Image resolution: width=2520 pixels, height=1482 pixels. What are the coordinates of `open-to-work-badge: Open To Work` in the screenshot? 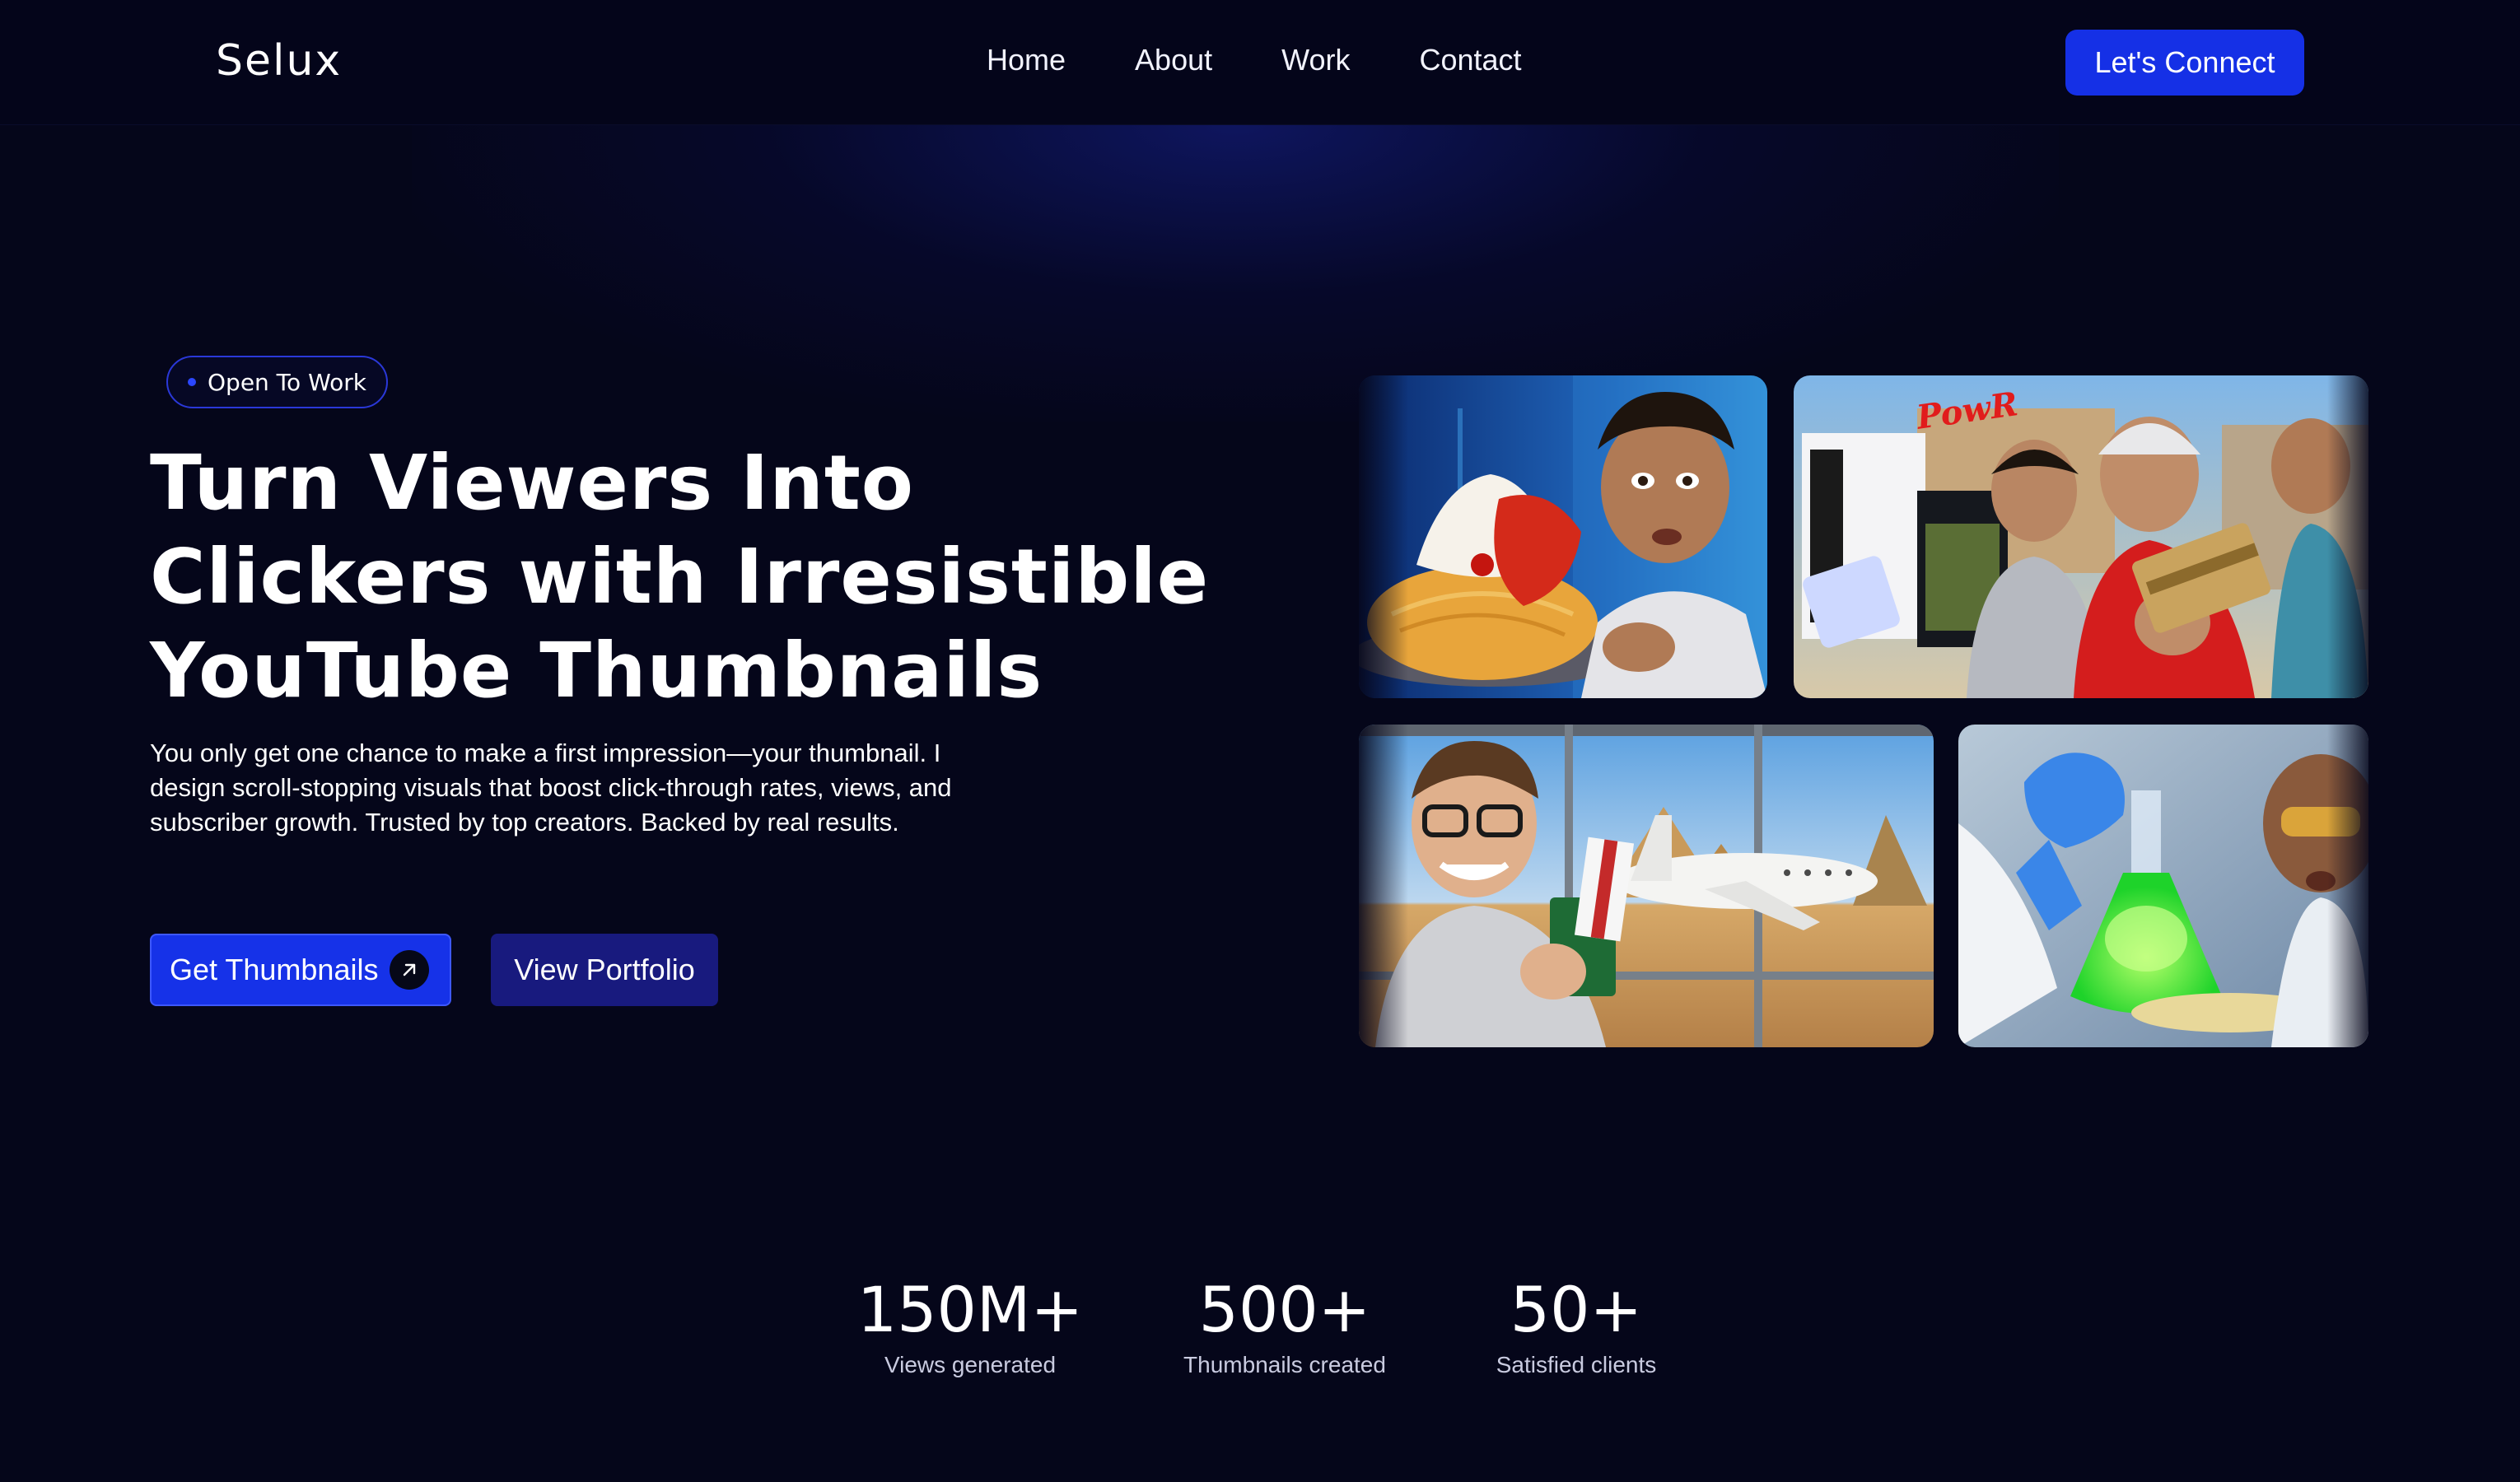 It's located at (277, 382).